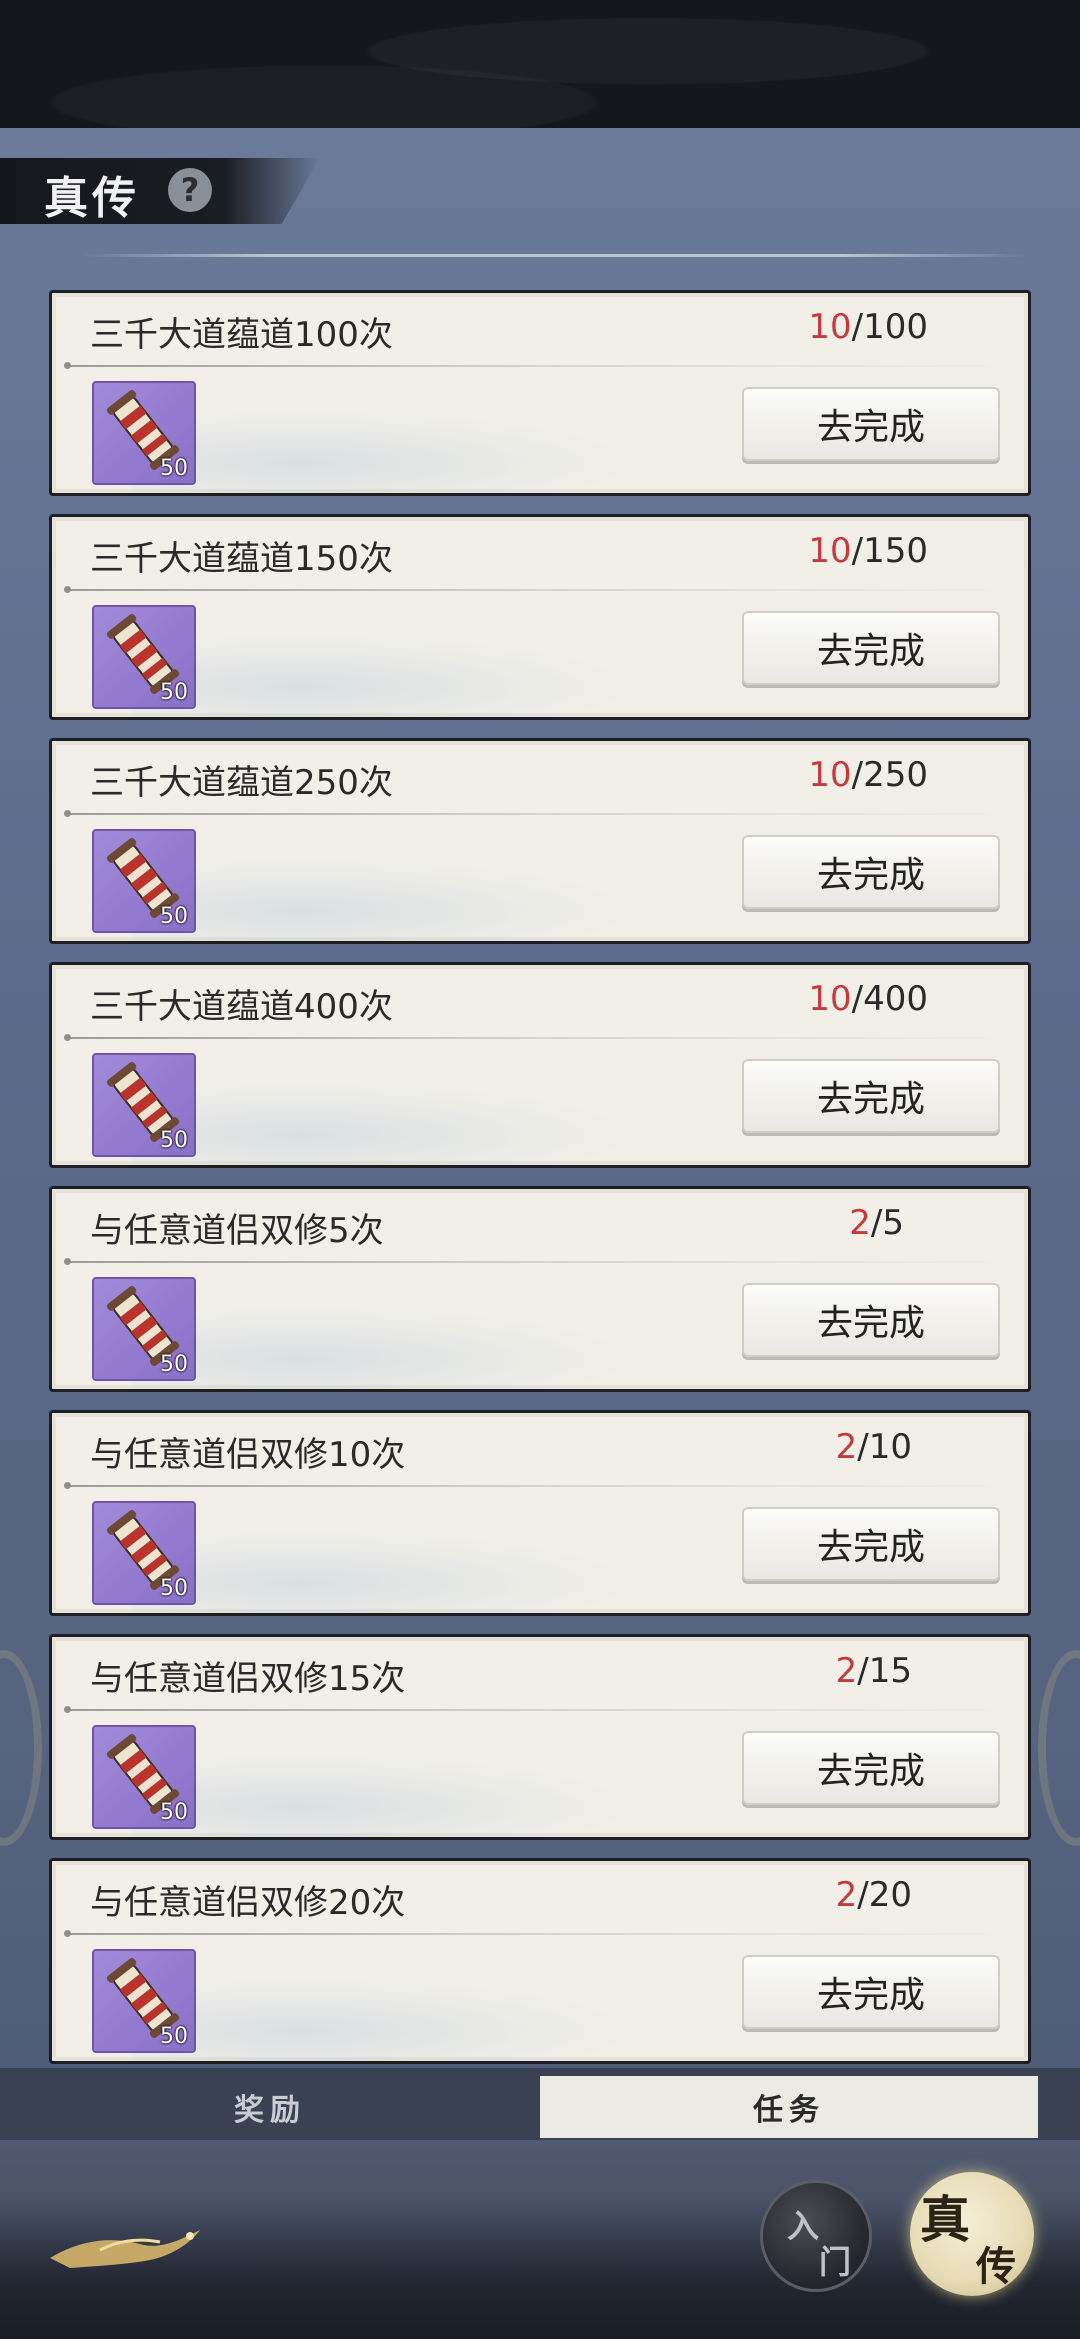 The height and width of the screenshot is (2339, 1080). Describe the element at coordinates (190, 190) in the screenshot. I see `help-icon: ?` at that location.